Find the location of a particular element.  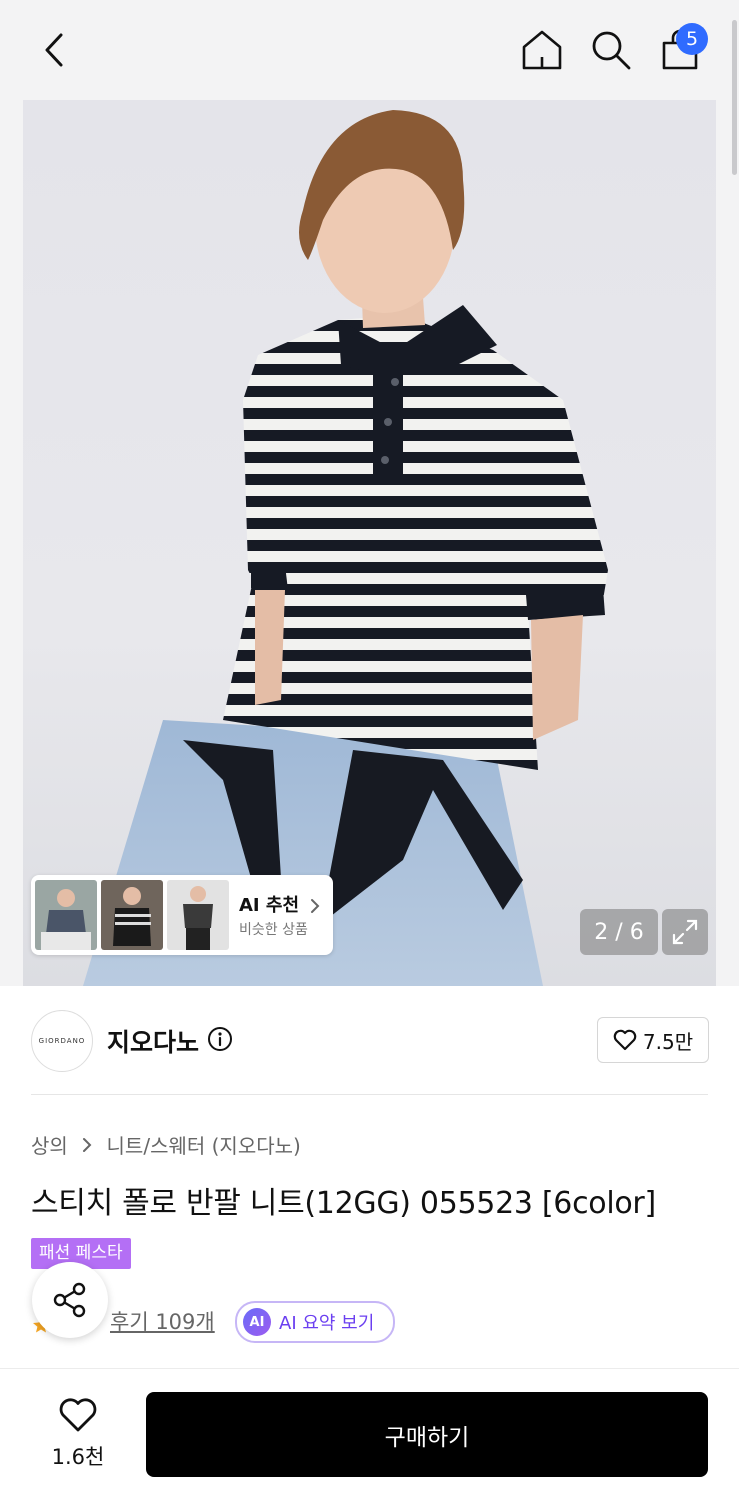

brand-like-button: 7.5만 is located at coordinates (653, 1040).